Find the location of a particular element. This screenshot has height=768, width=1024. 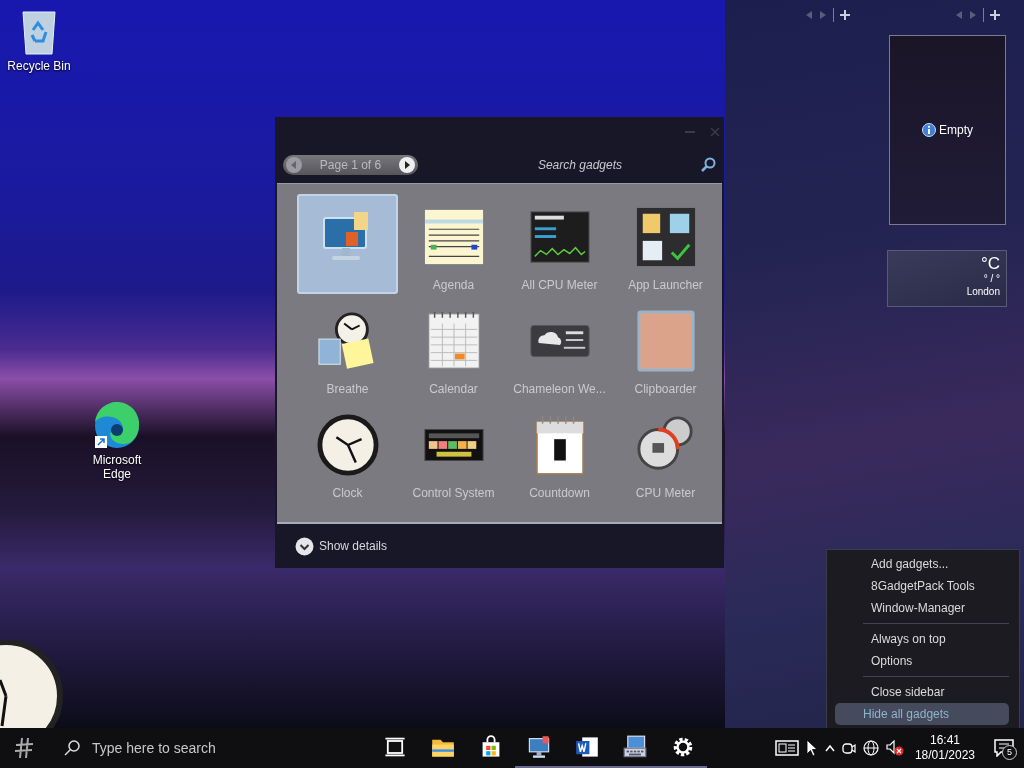

temperature-range: ° / ° is located at coordinates (991, 278).